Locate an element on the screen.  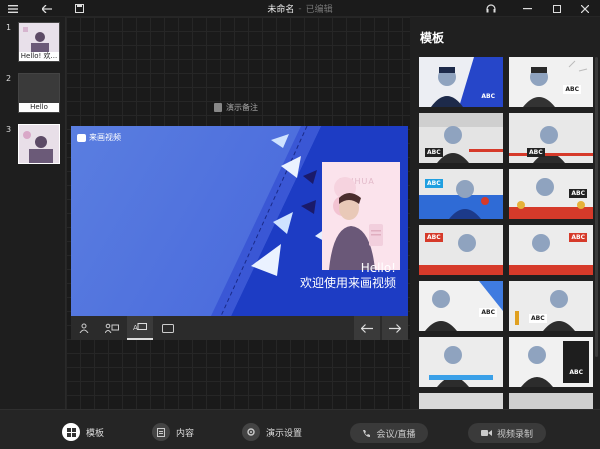
welcome-line-1: Hello! is located at coordinates (378, 268).